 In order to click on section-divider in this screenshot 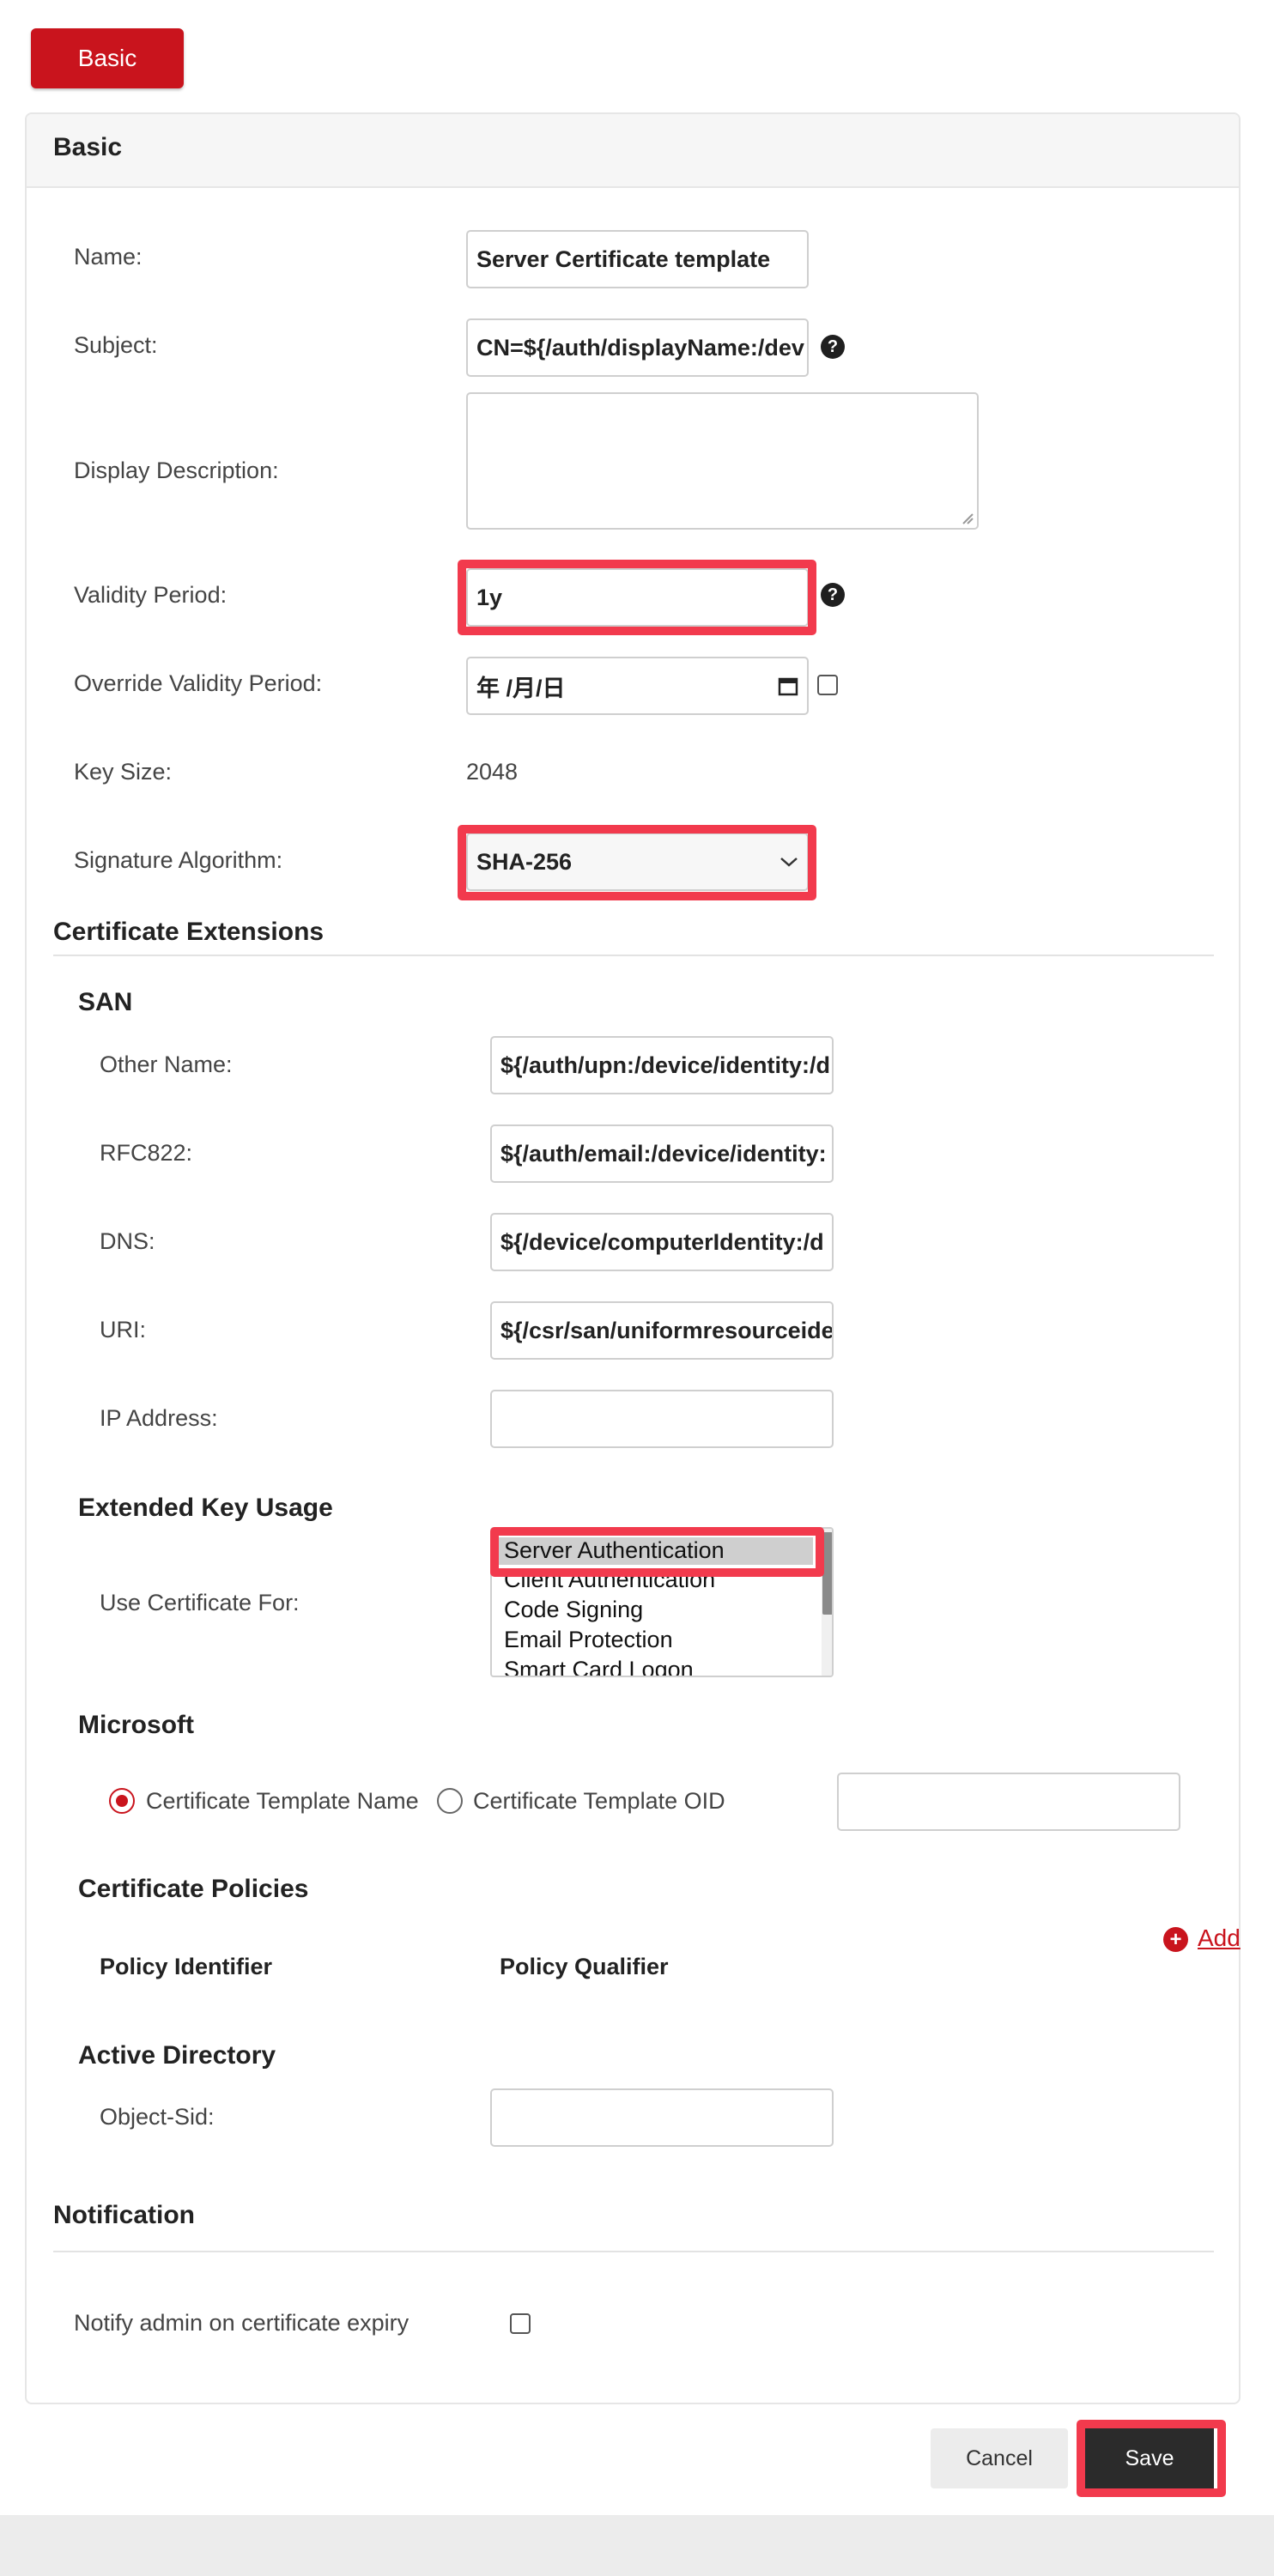, I will do `click(634, 955)`.